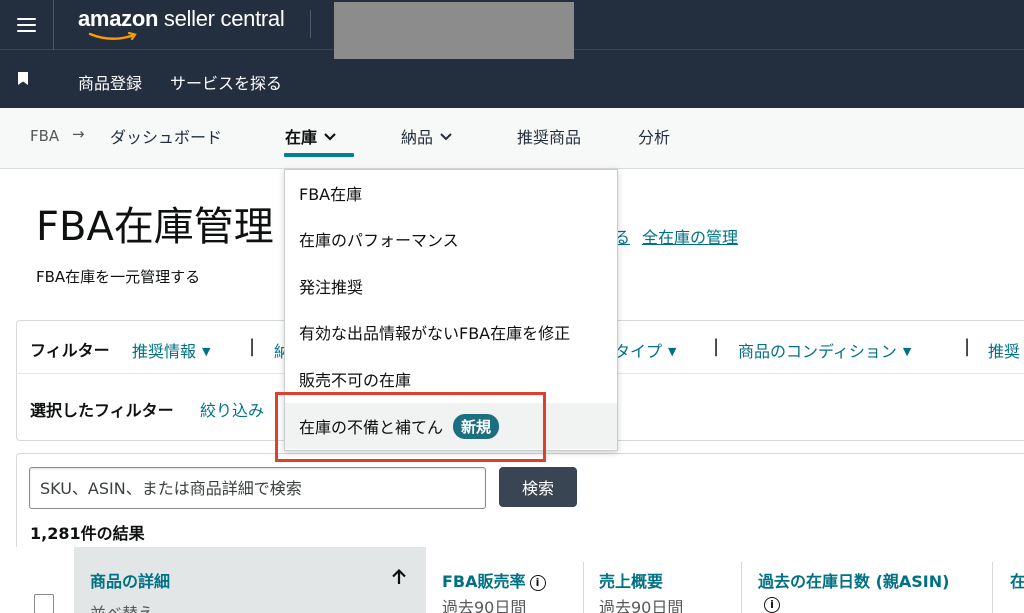 The width and height of the screenshot is (1024, 613). Describe the element at coordinates (451, 332) in the screenshot. I see `menu-item-fix-stranded-inventory: 有効な出品情報がないFBA在庫を修正` at that location.